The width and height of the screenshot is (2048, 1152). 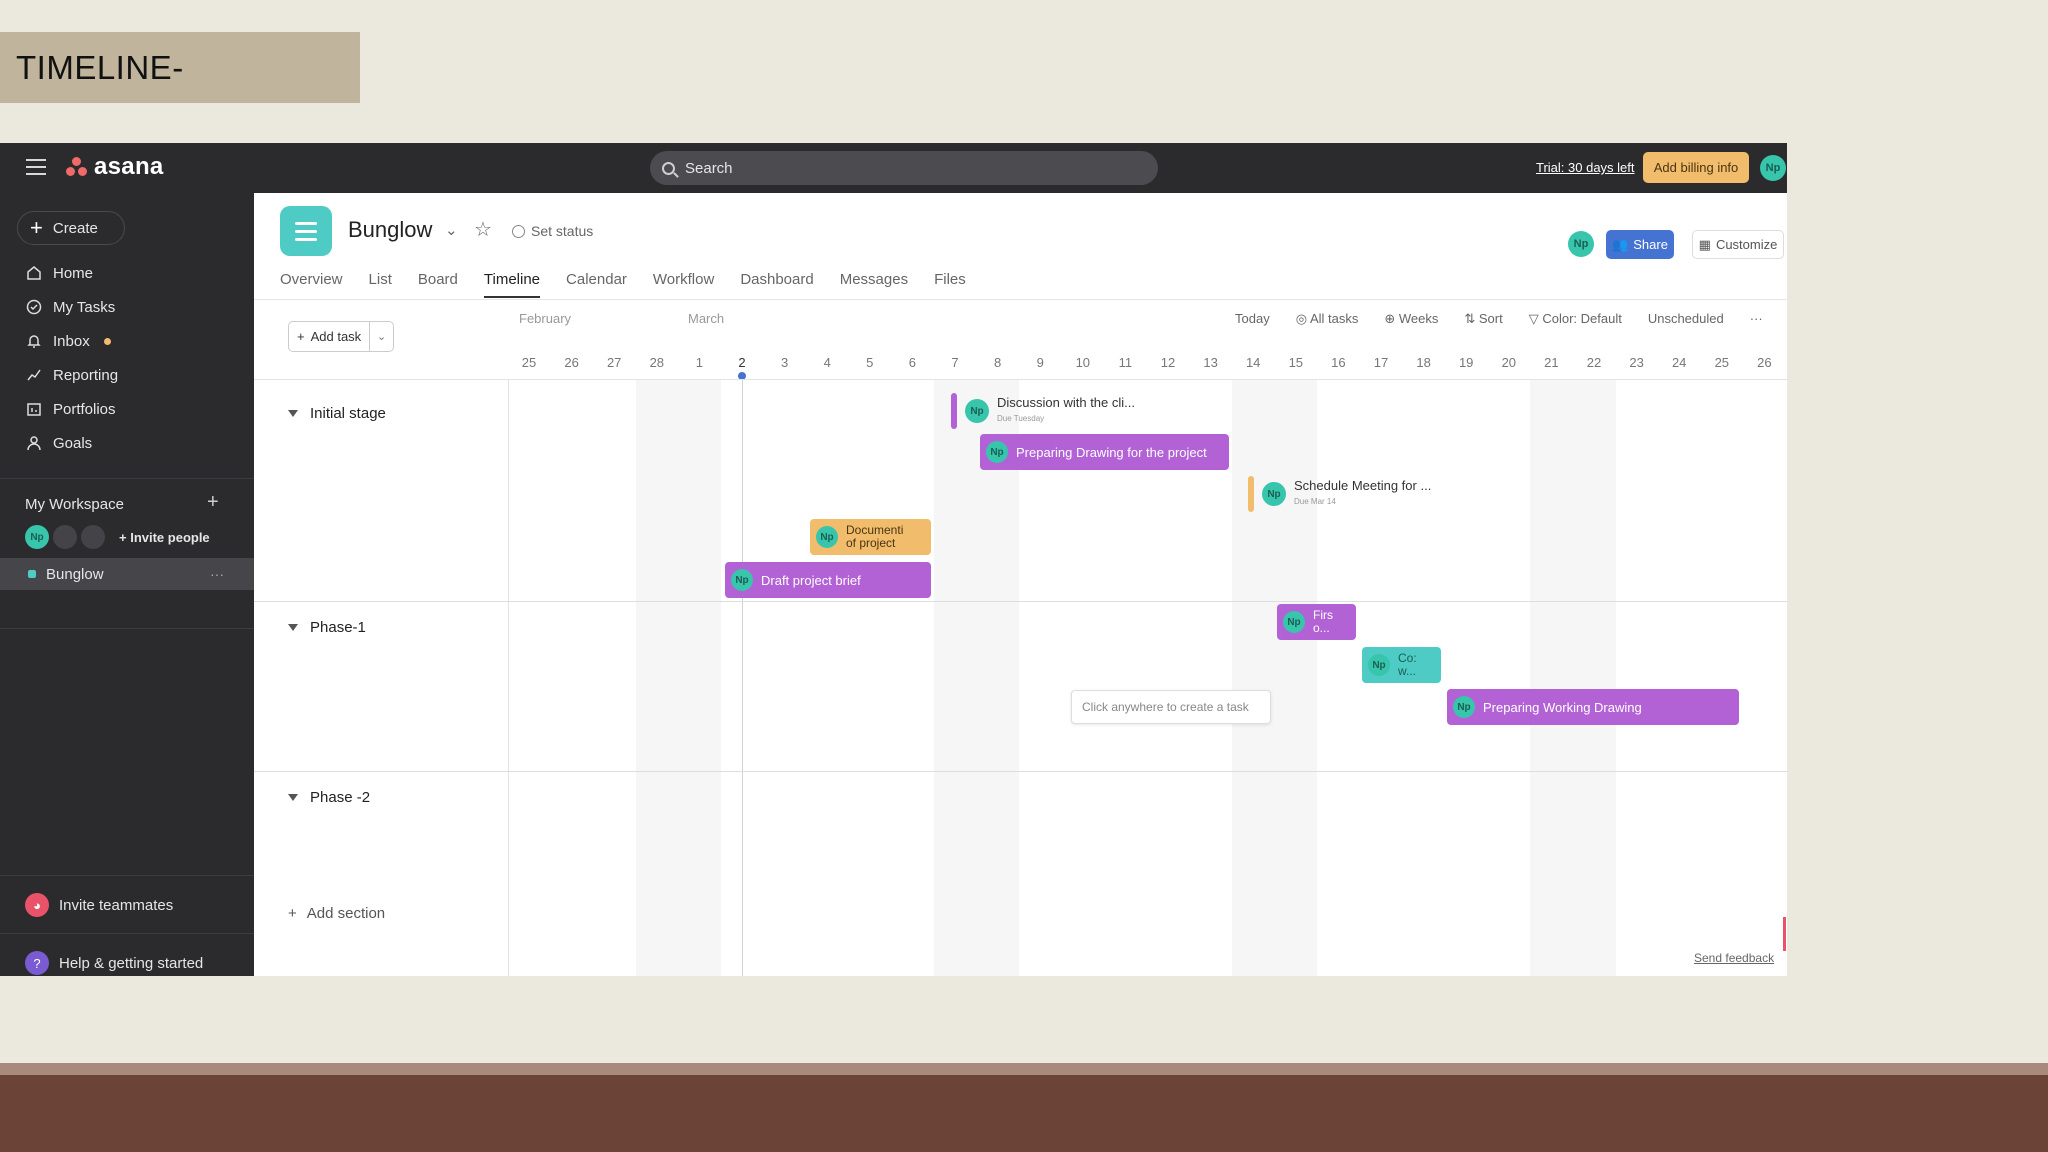 What do you see at coordinates (115, 167) in the screenshot?
I see `asana-logo: asana` at bounding box center [115, 167].